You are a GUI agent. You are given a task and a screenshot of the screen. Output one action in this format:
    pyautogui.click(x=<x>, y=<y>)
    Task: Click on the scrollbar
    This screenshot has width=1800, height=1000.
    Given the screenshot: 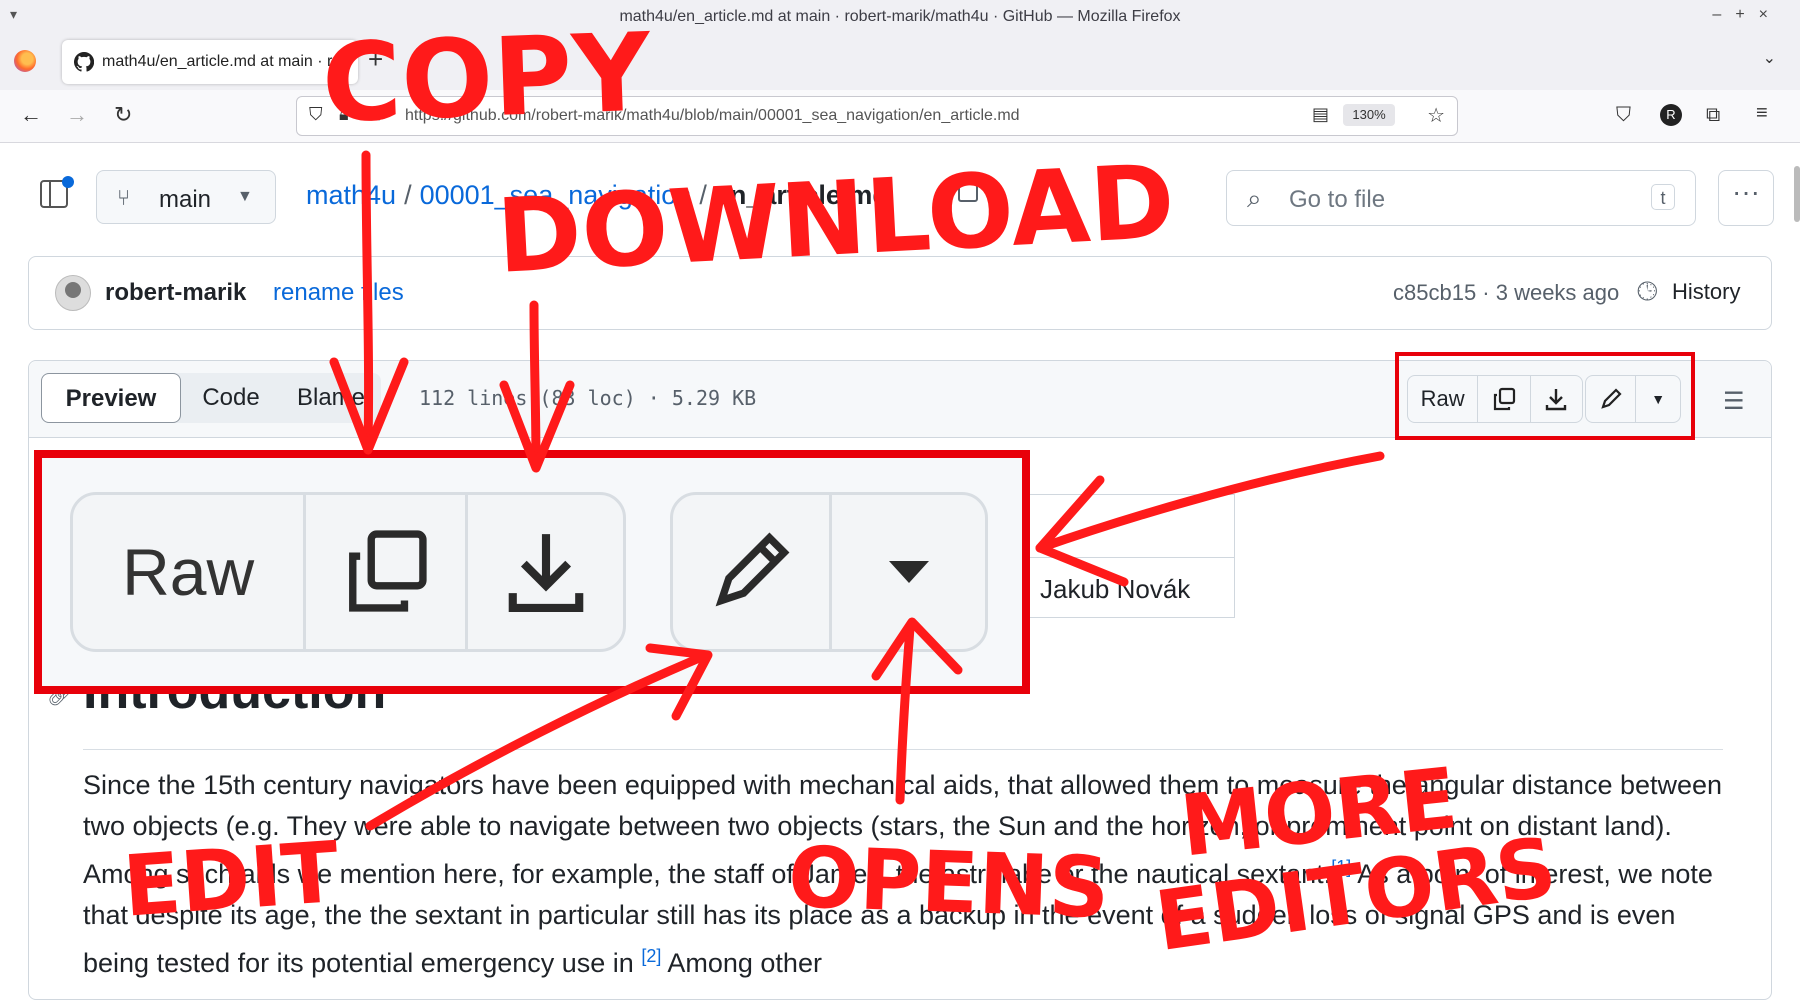 What is the action you would take?
    pyautogui.click(x=1797, y=194)
    